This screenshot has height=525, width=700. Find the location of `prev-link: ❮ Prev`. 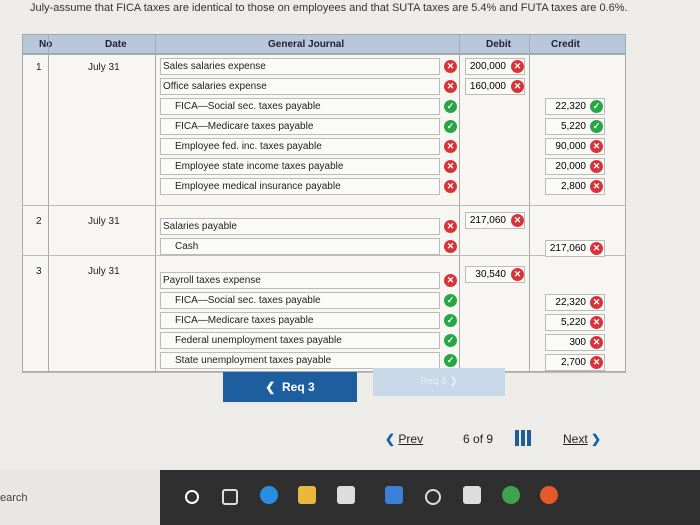

prev-link: ❮ Prev is located at coordinates (404, 439).